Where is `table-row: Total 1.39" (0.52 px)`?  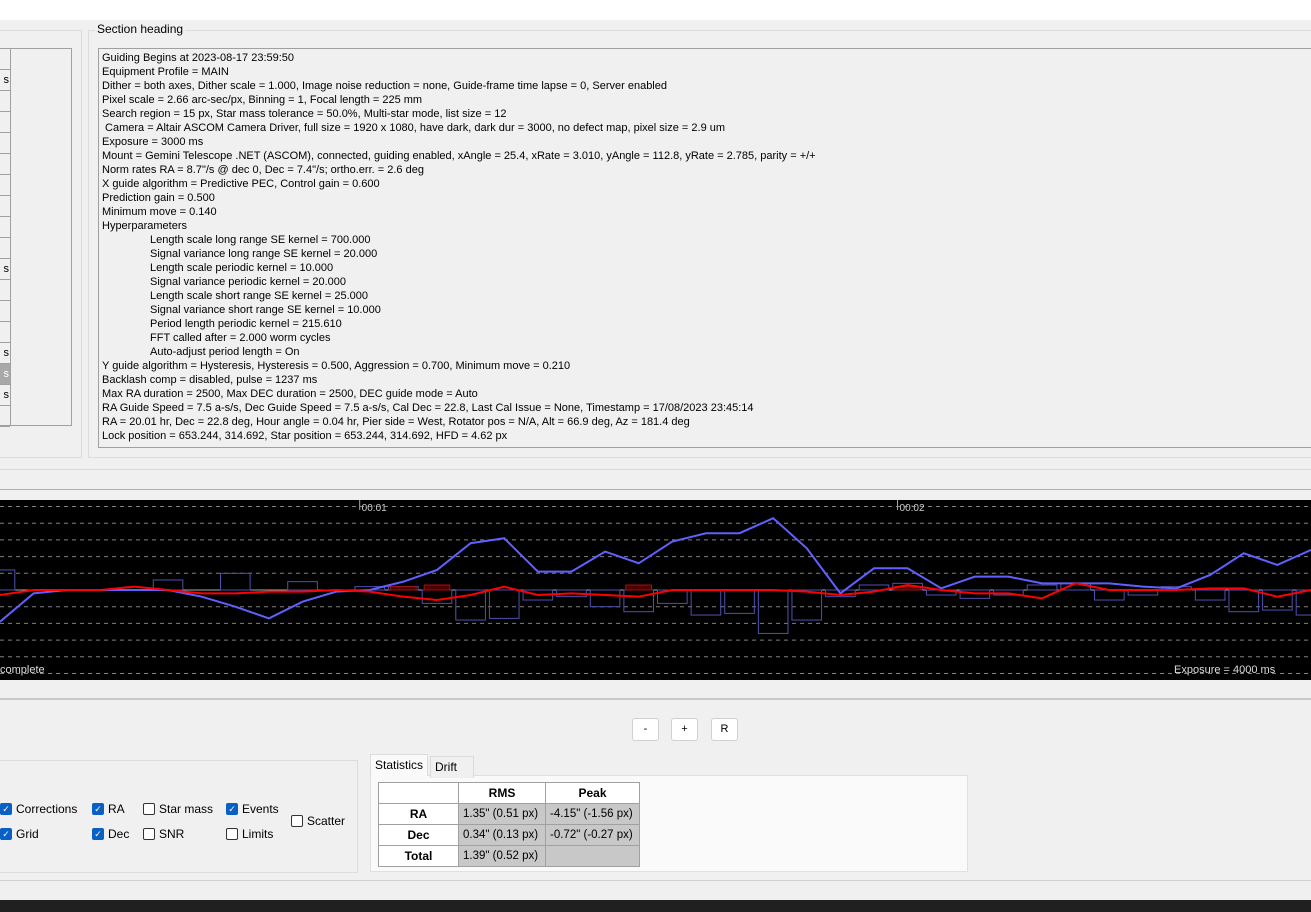
table-row: Total 1.39" (0.52 px) is located at coordinates (509, 856).